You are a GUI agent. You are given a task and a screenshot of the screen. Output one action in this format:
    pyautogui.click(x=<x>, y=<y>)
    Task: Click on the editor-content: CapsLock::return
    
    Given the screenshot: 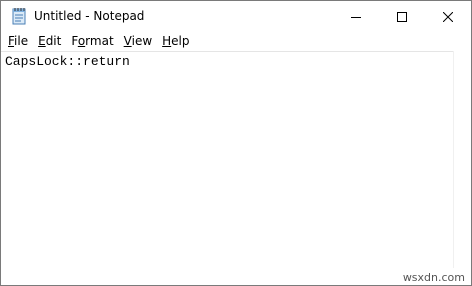 What is the action you would take?
    pyautogui.click(x=227, y=62)
    